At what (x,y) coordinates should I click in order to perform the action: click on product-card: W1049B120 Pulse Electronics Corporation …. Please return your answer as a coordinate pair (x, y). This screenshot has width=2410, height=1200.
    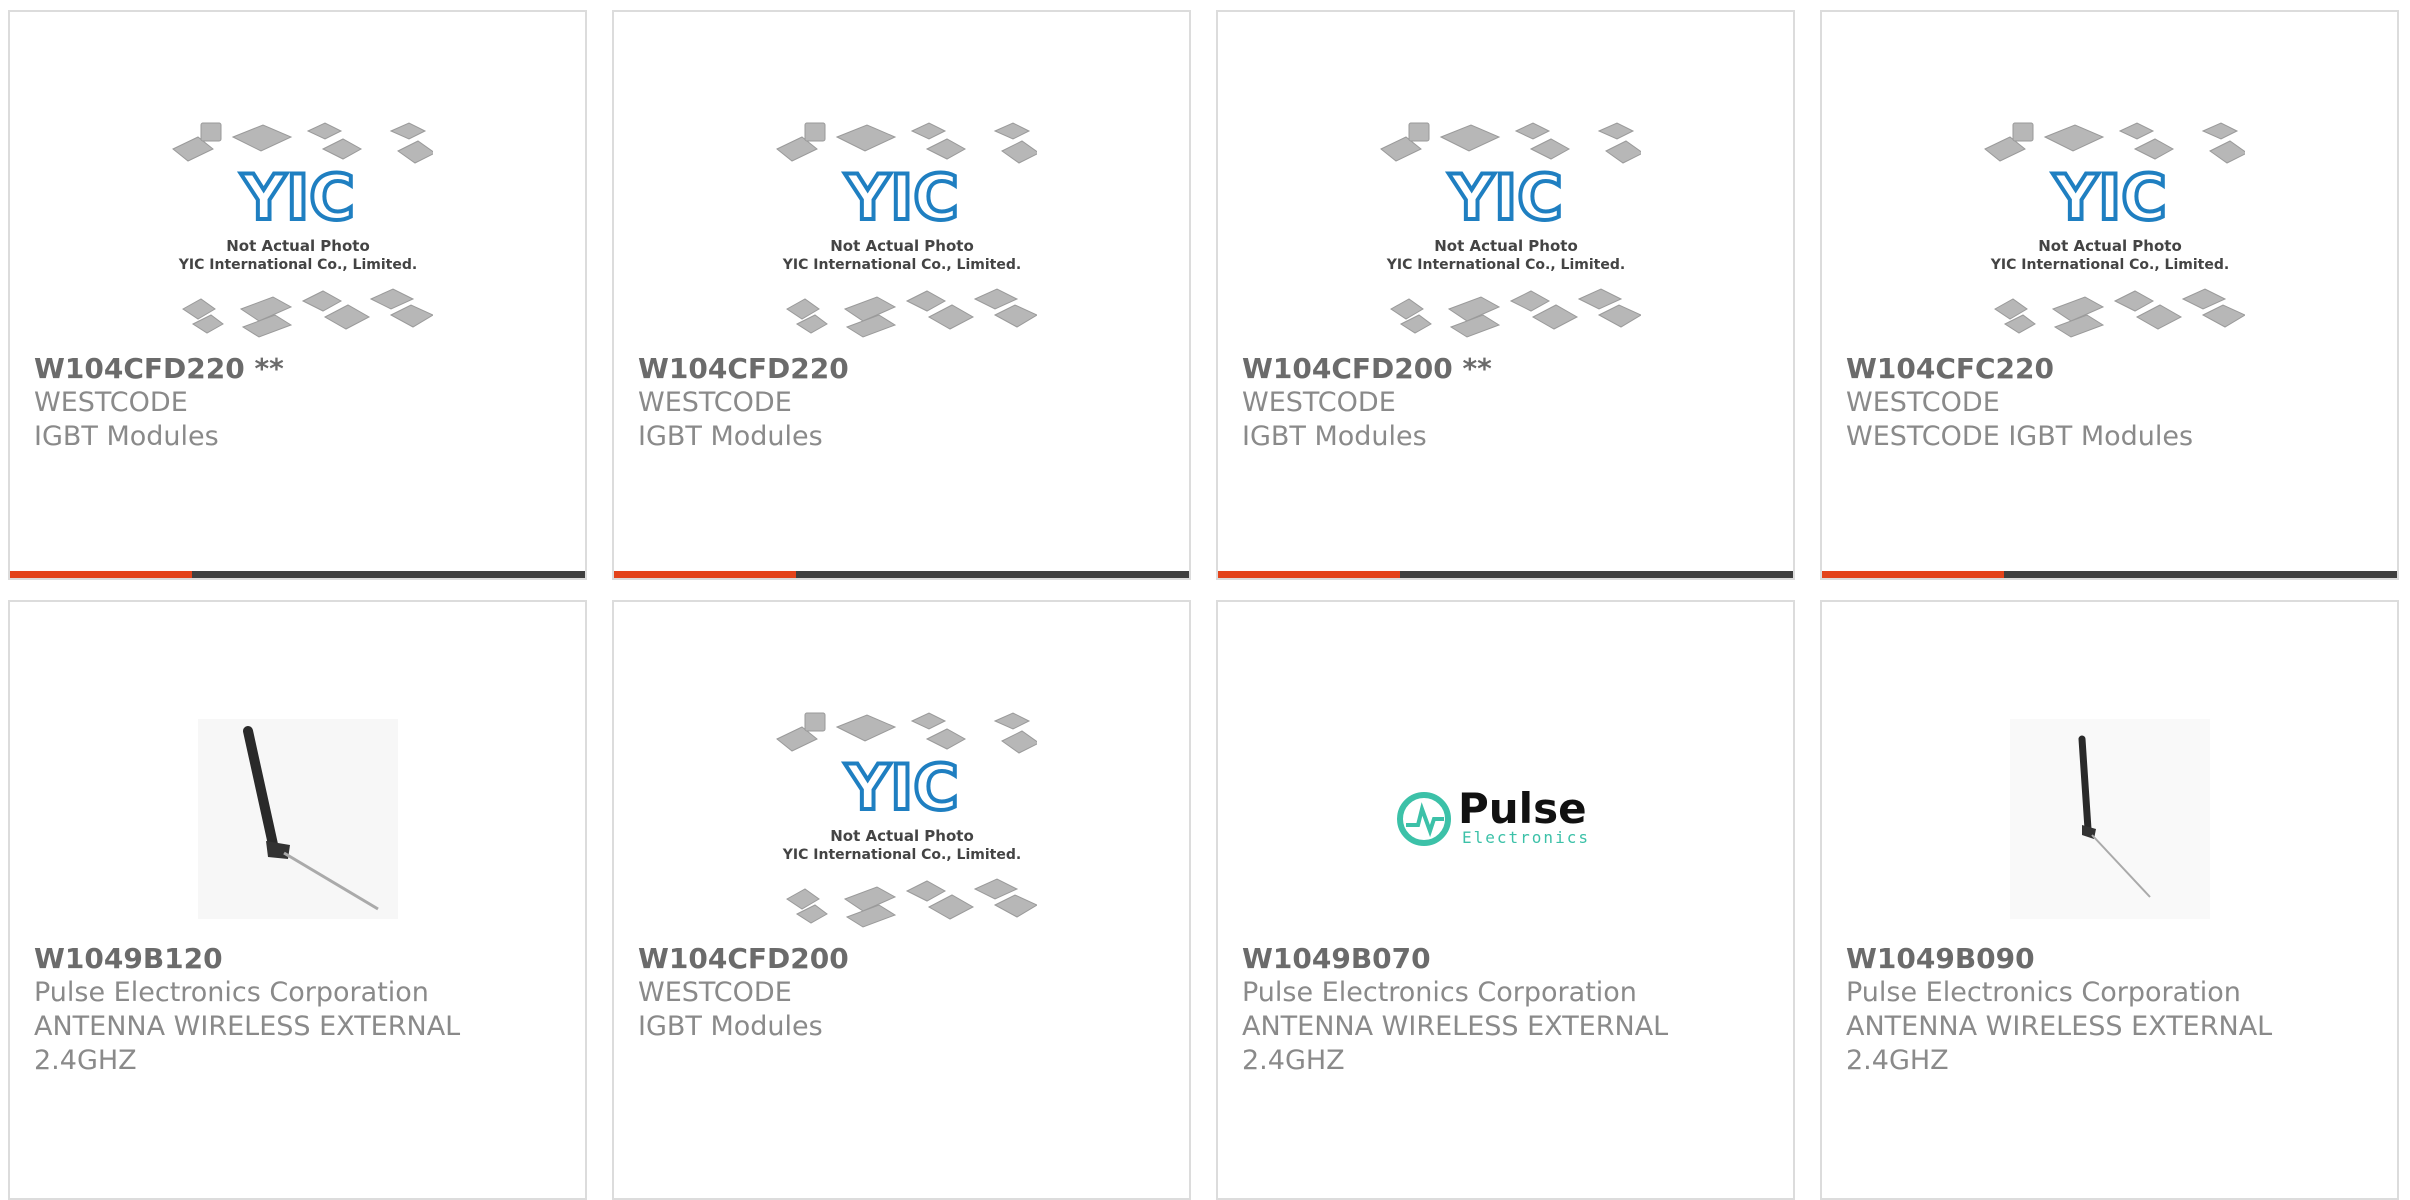
    Looking at the image, I should click on (297, 900).